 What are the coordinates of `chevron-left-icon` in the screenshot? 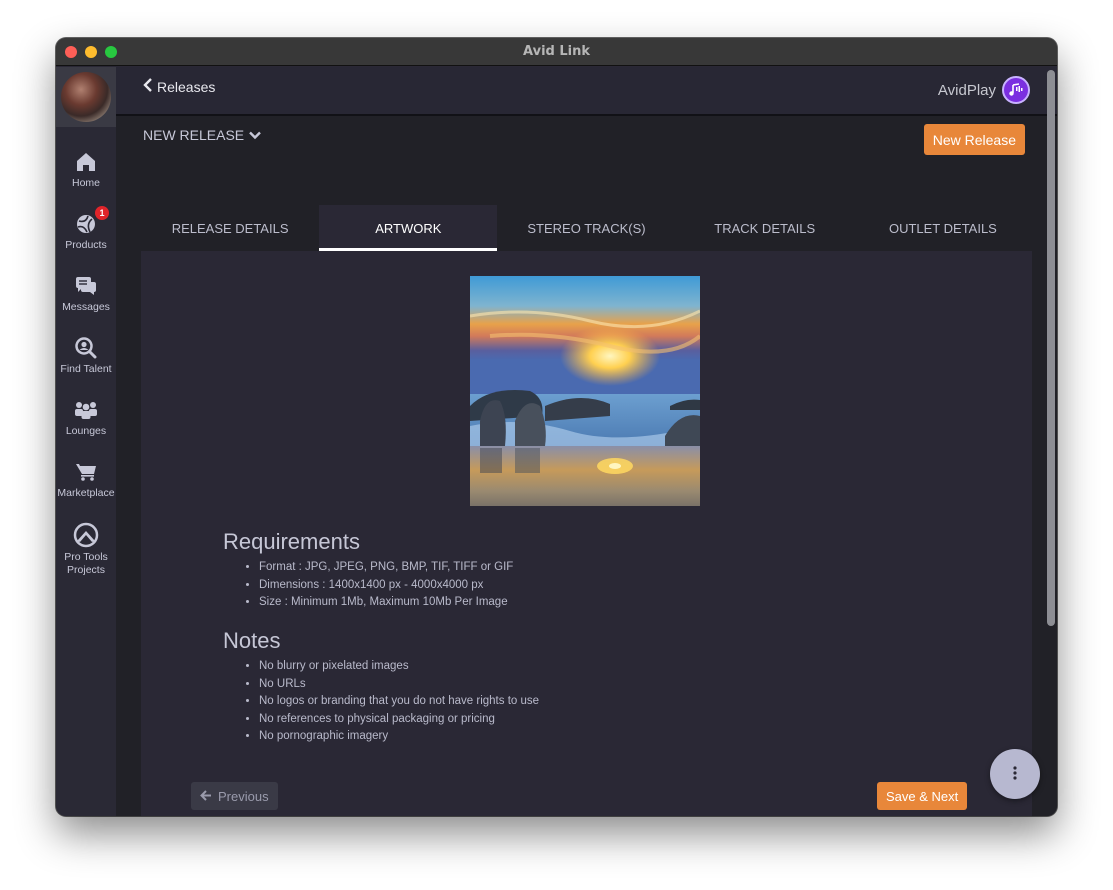 It's located at (148, 86).